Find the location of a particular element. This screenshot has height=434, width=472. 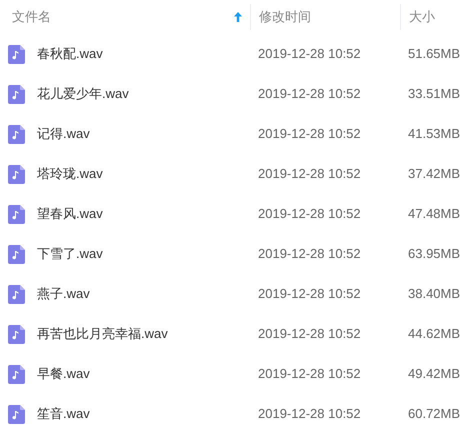

file-size: 47.48MB is located at coordinates (434, 214).